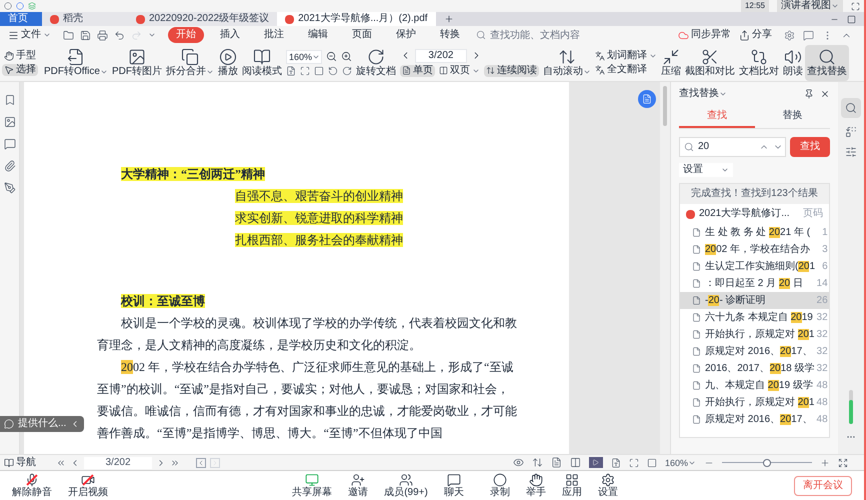  Describe the element at coordinates (76, 62) in the screenshot. I see `toolbar-button: PDF转Office` at that location.